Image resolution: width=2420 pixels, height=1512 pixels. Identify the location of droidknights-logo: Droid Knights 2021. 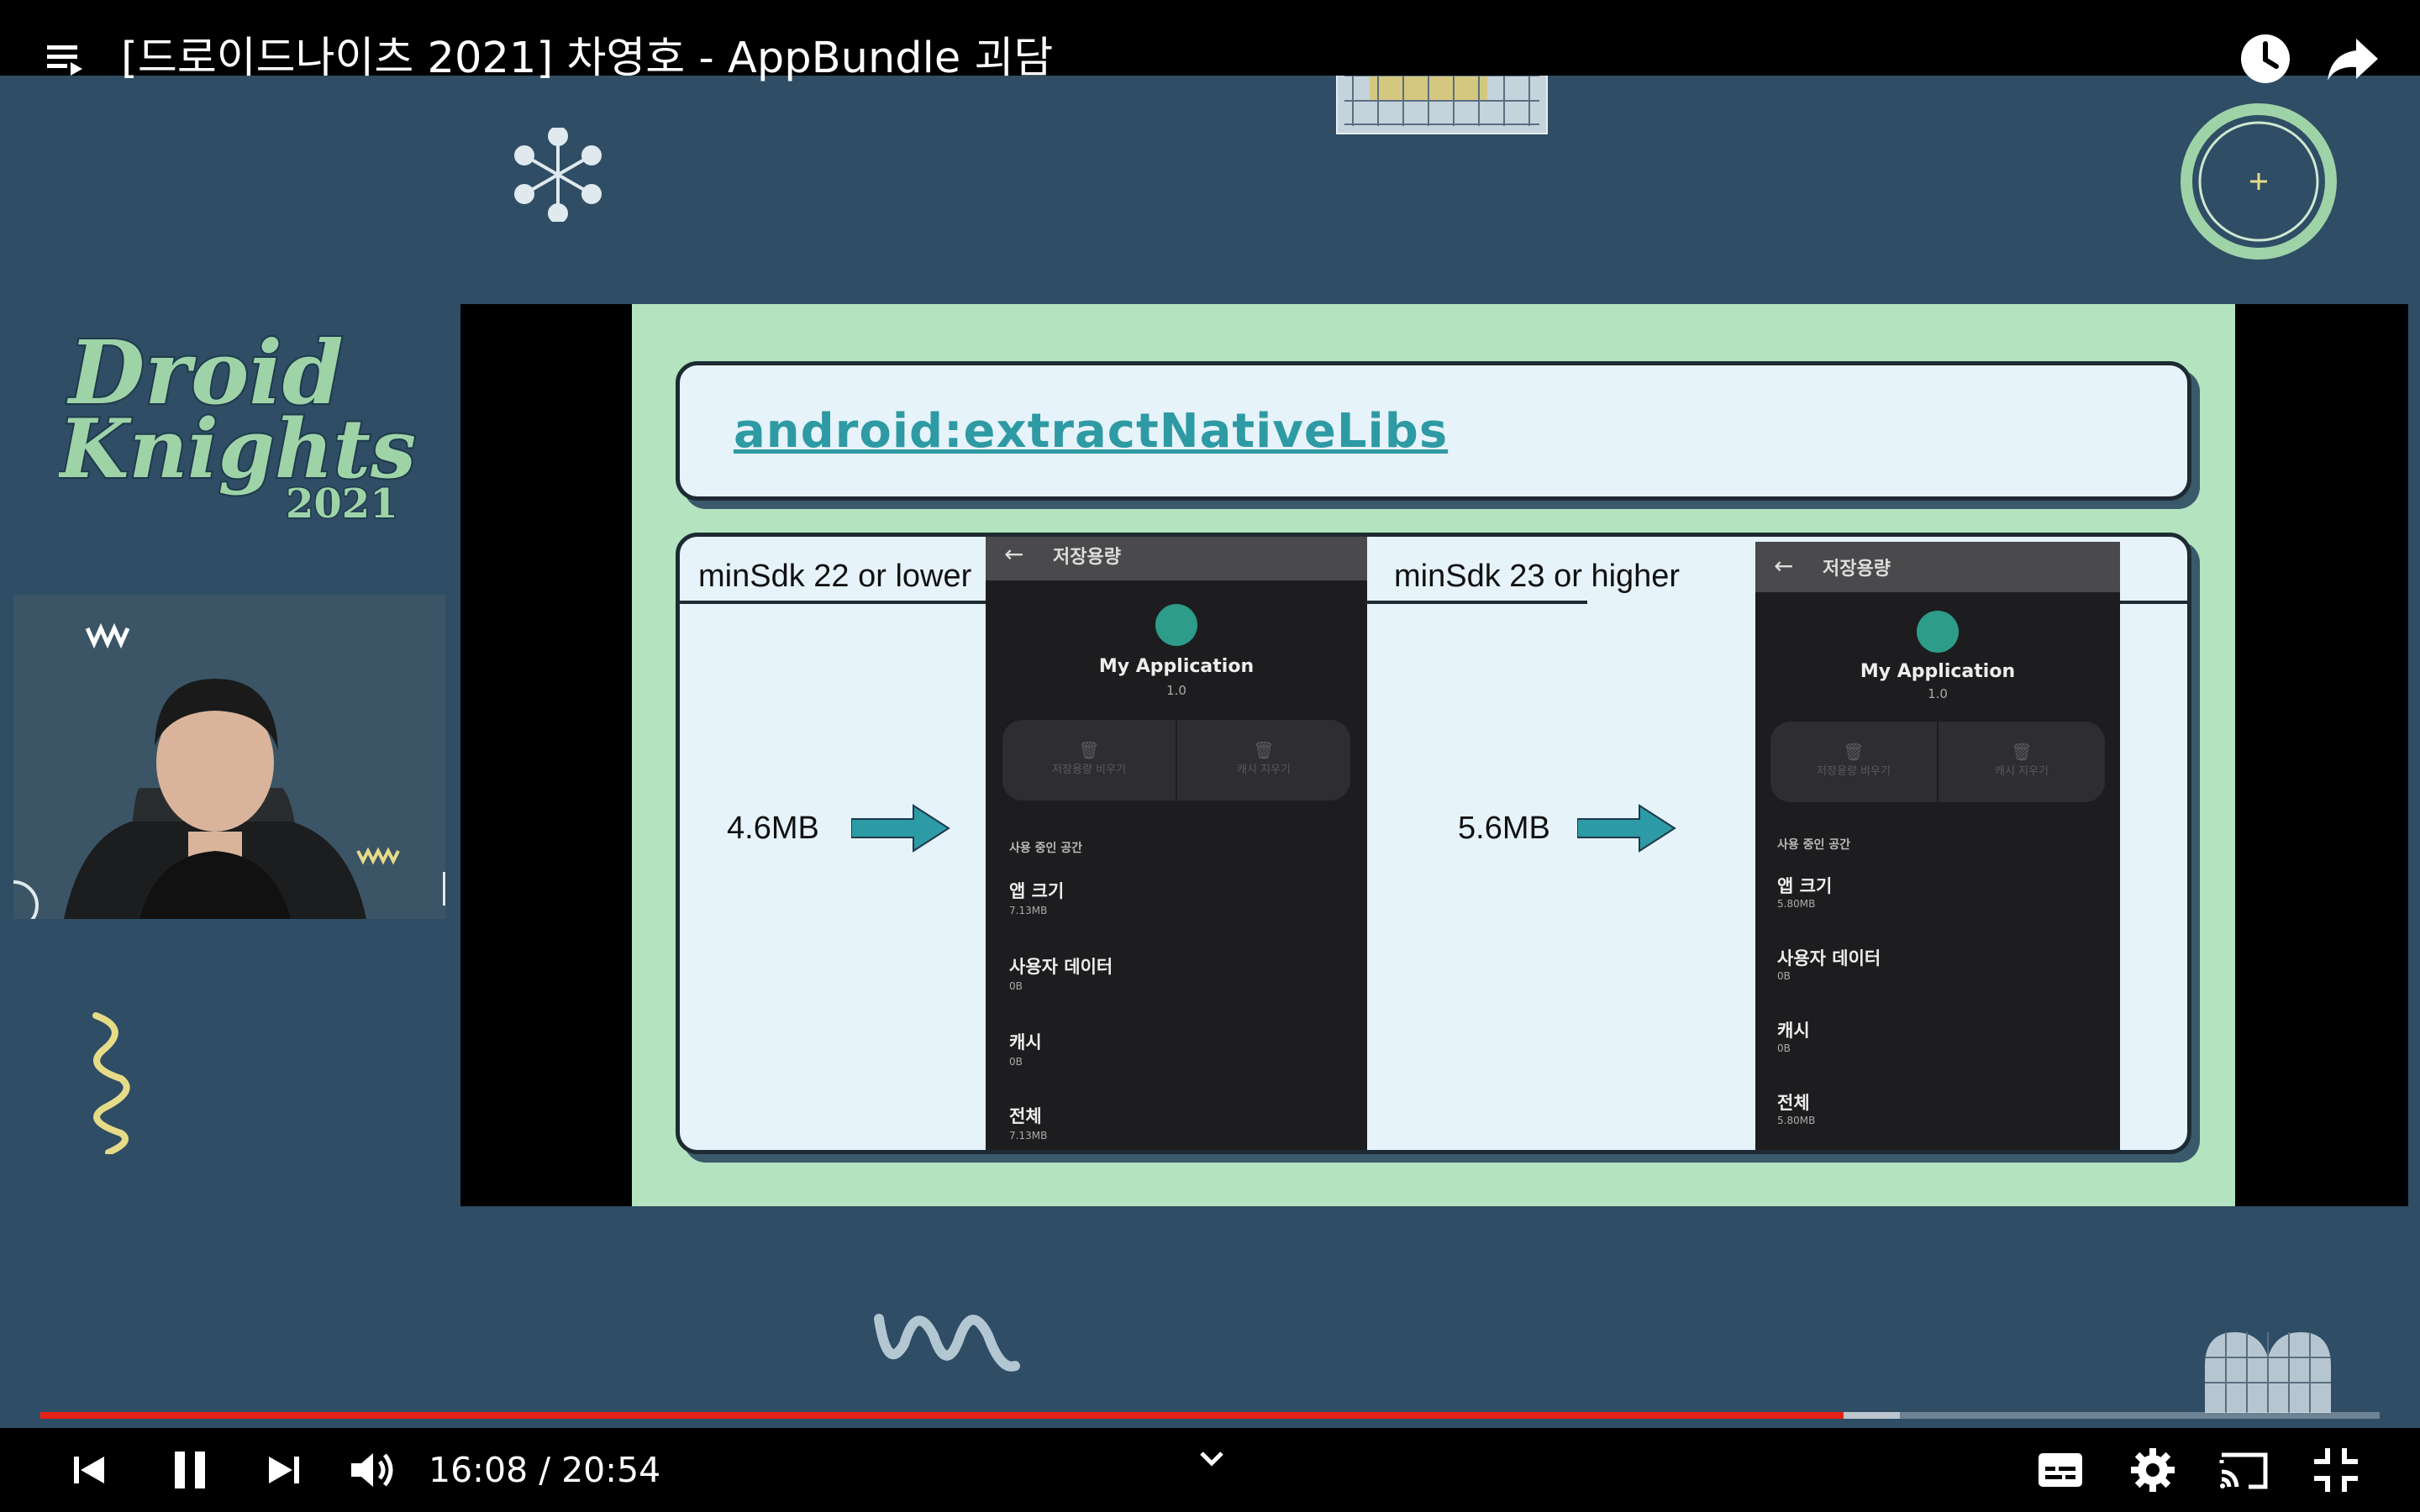
(239, 424).